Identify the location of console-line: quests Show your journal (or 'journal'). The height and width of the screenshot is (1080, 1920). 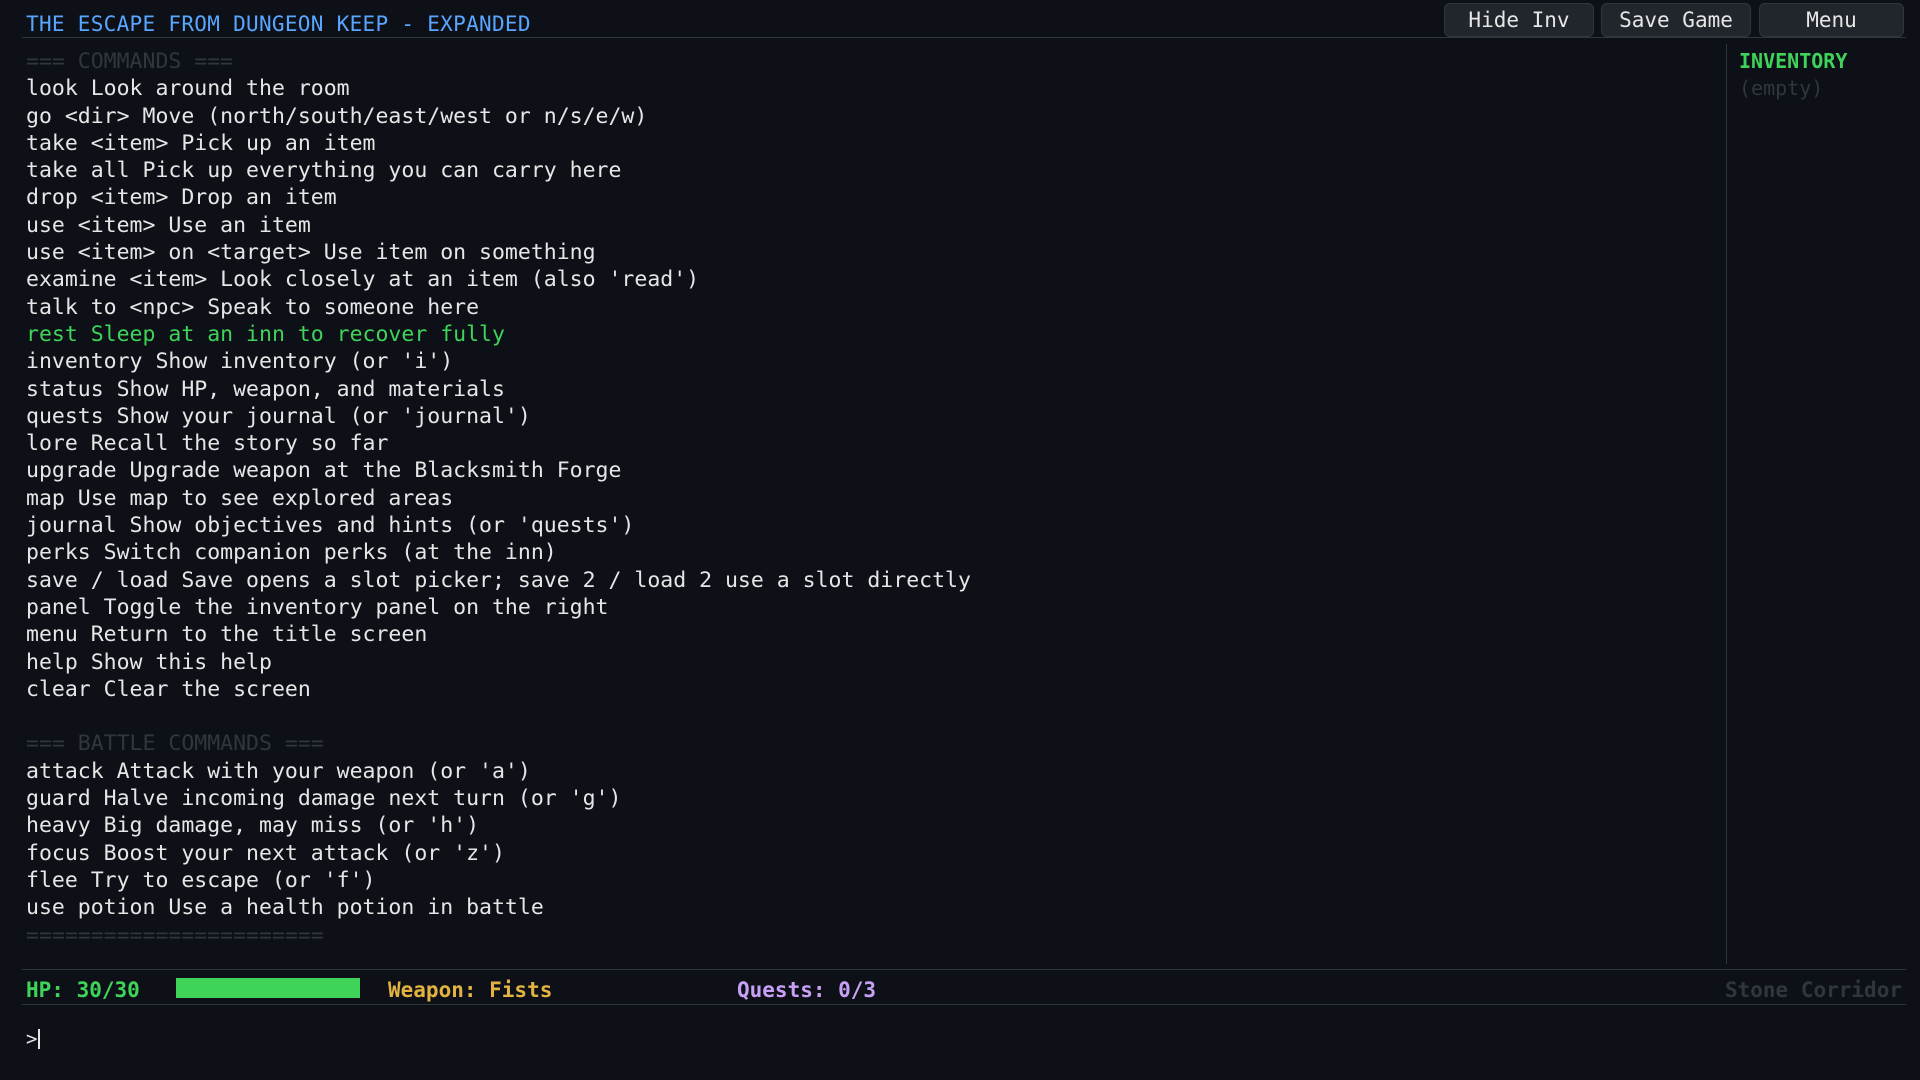
(278, 416).